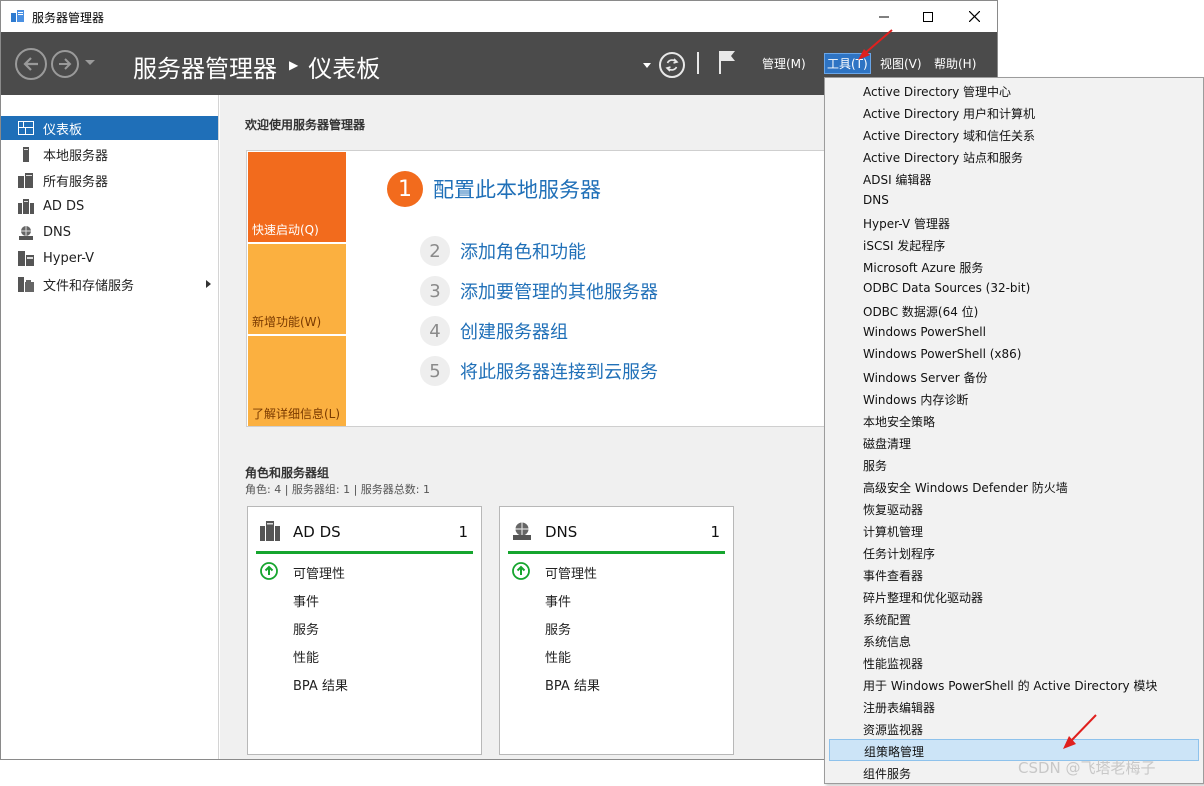  What do you see at coordinates (287, 473) in the screenshot?
I see `roles-section-title: 角色和服务器组` at bounding box center [287, 473].